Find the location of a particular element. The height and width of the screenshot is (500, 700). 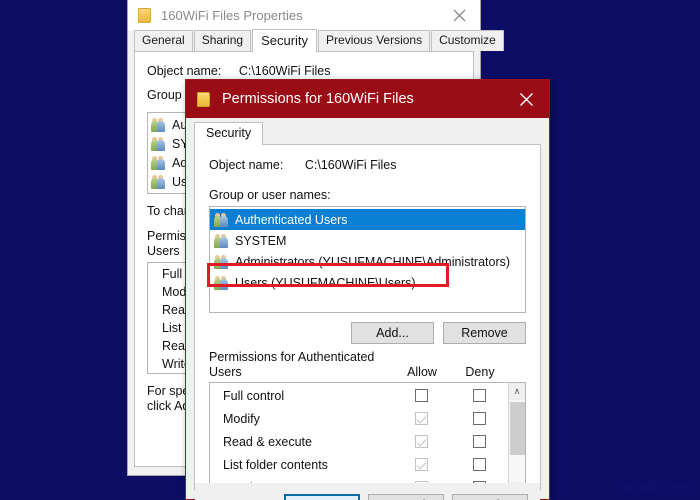

chevron-up-icon: ∧ is located at coordinates (517, 391).